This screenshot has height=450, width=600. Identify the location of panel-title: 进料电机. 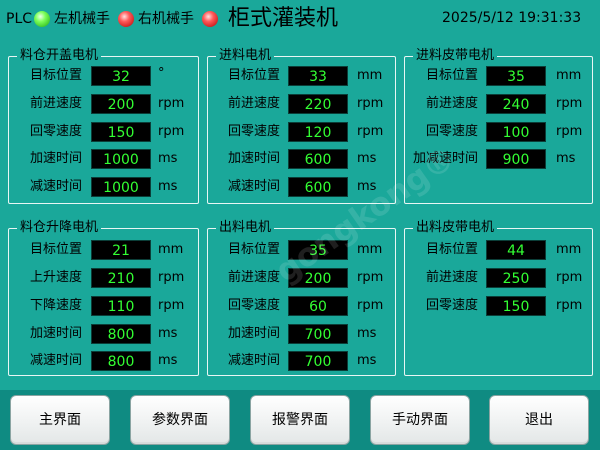
(245, 56).